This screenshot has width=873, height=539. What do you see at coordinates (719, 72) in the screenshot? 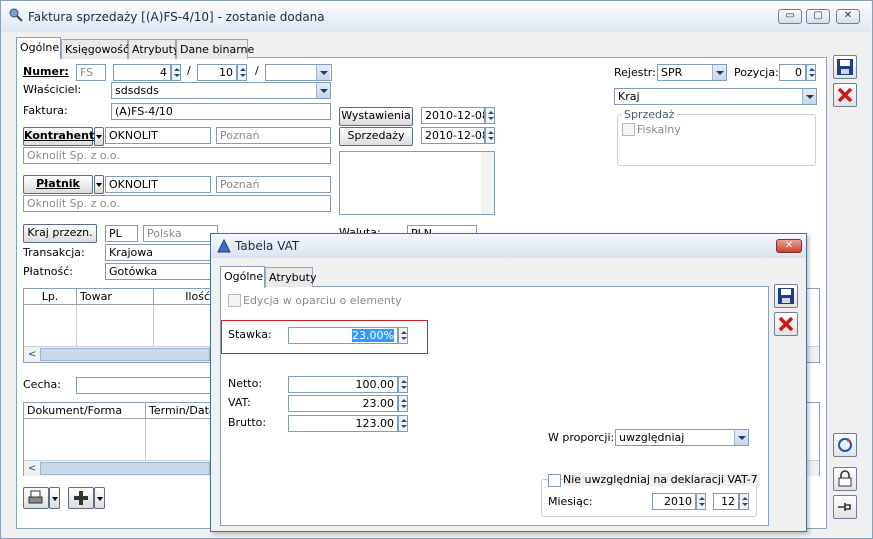
I see `rejestr-dropdown` at bounding box center [719, 72].